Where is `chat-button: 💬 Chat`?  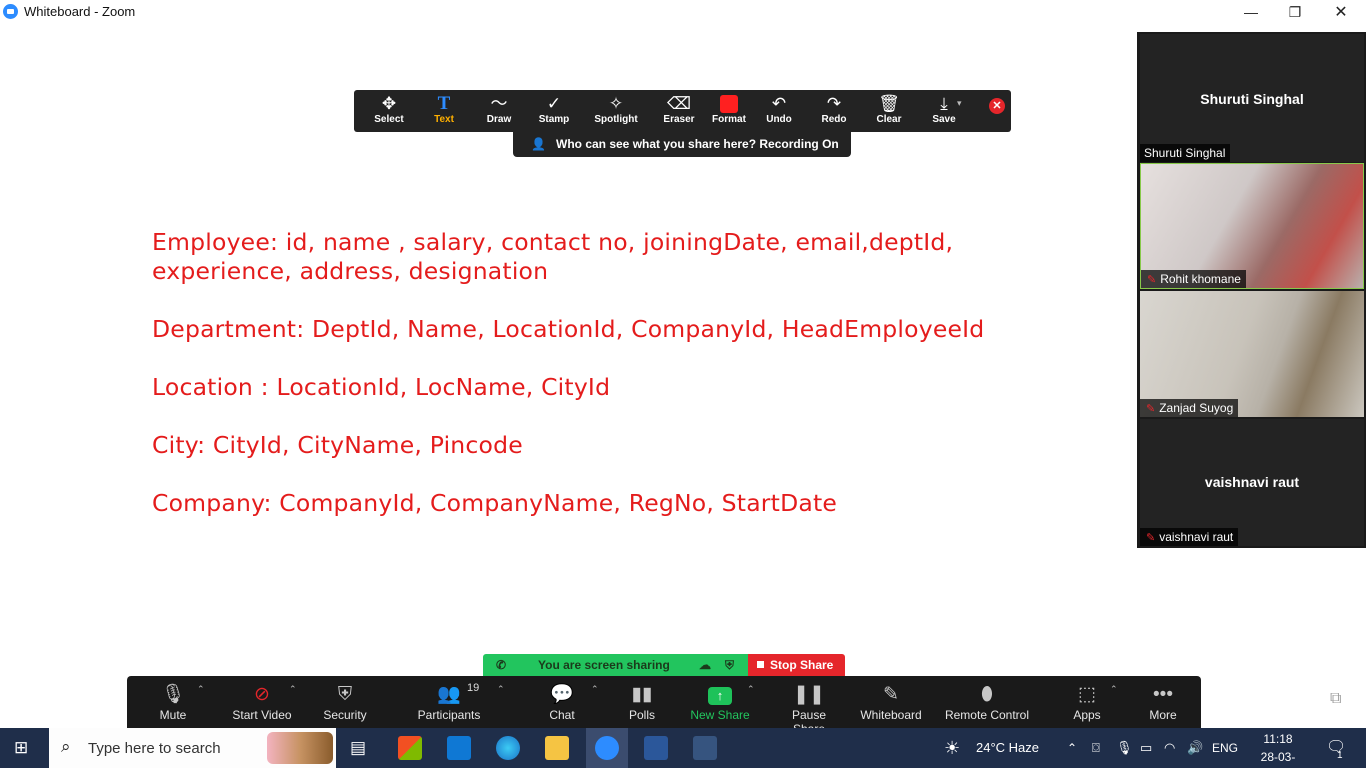 chat-button: 💬 Chat is located at coordinates (562, 704).